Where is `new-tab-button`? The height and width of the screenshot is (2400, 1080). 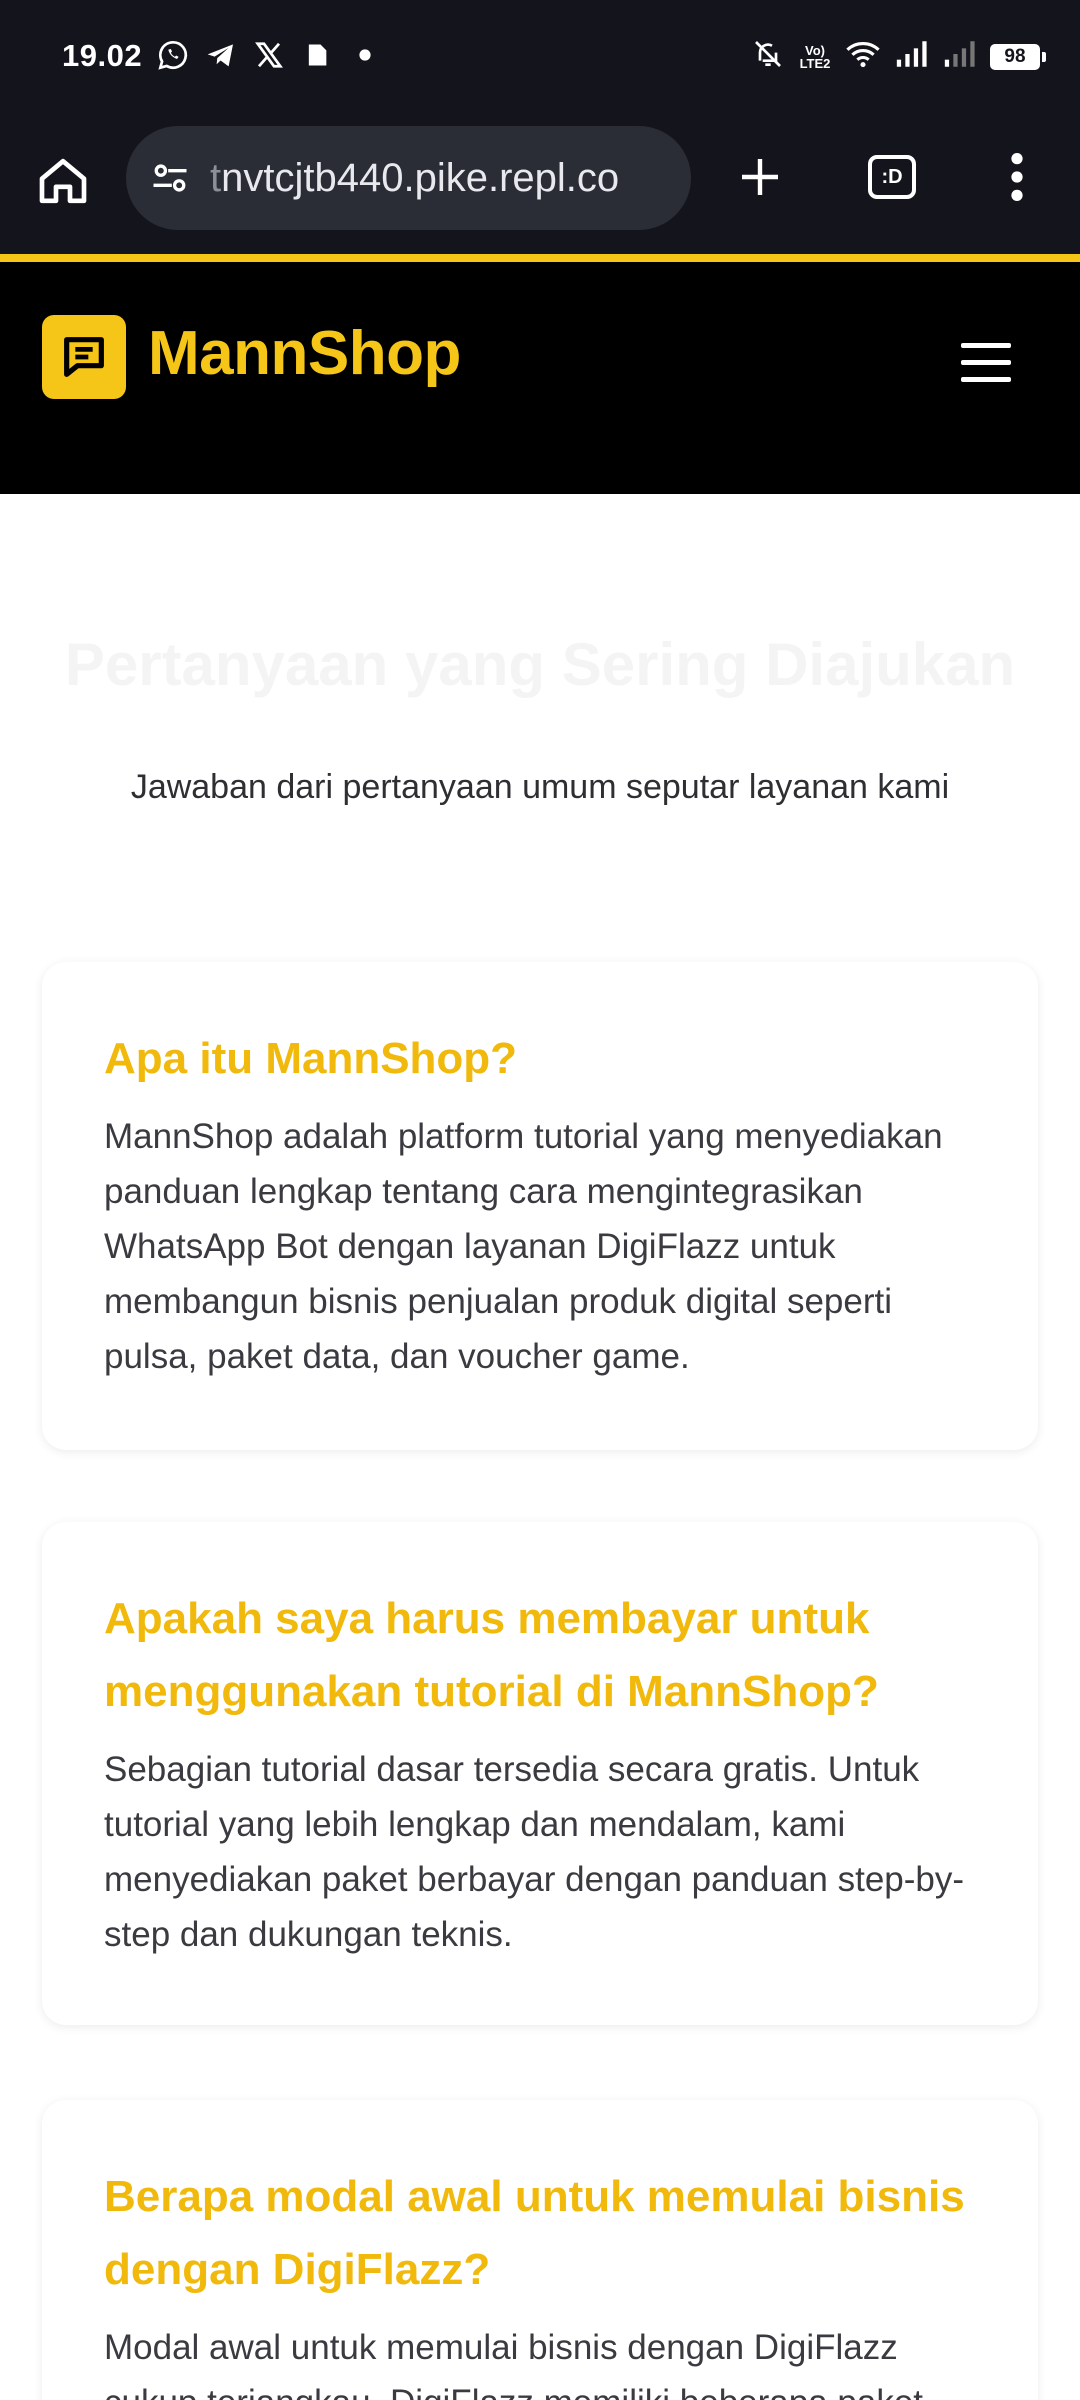
new-tab-button is located at coordinates (760, 177).